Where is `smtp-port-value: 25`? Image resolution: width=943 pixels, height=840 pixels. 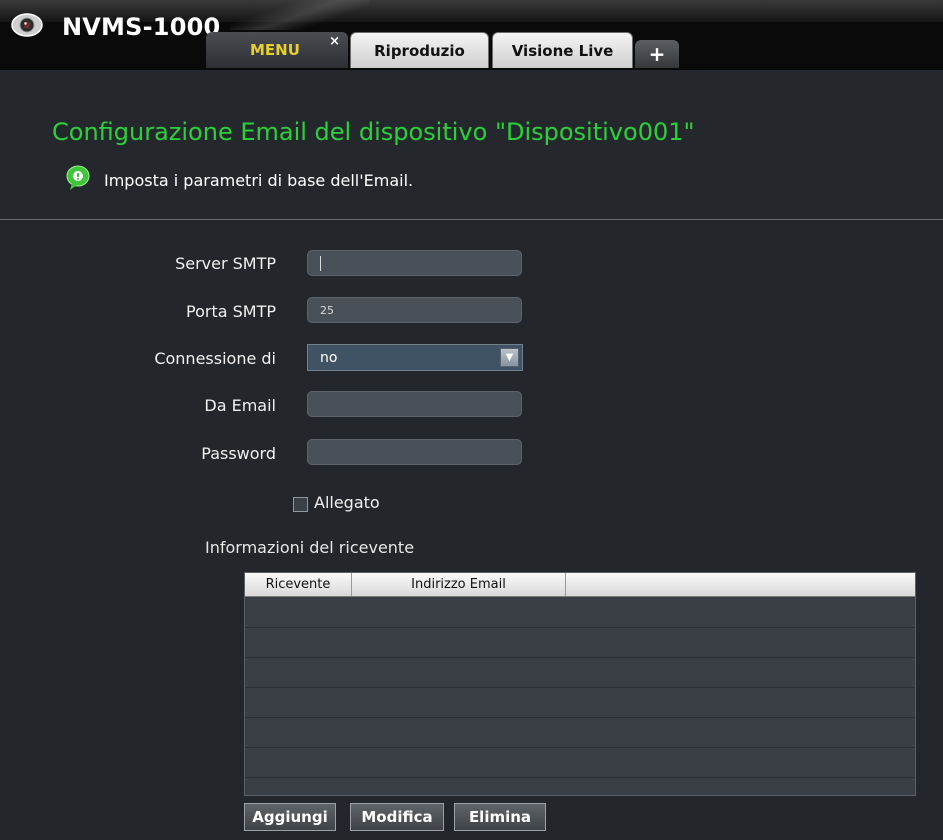 smtp-port-value: 25 is located at coordinates (327, 310).